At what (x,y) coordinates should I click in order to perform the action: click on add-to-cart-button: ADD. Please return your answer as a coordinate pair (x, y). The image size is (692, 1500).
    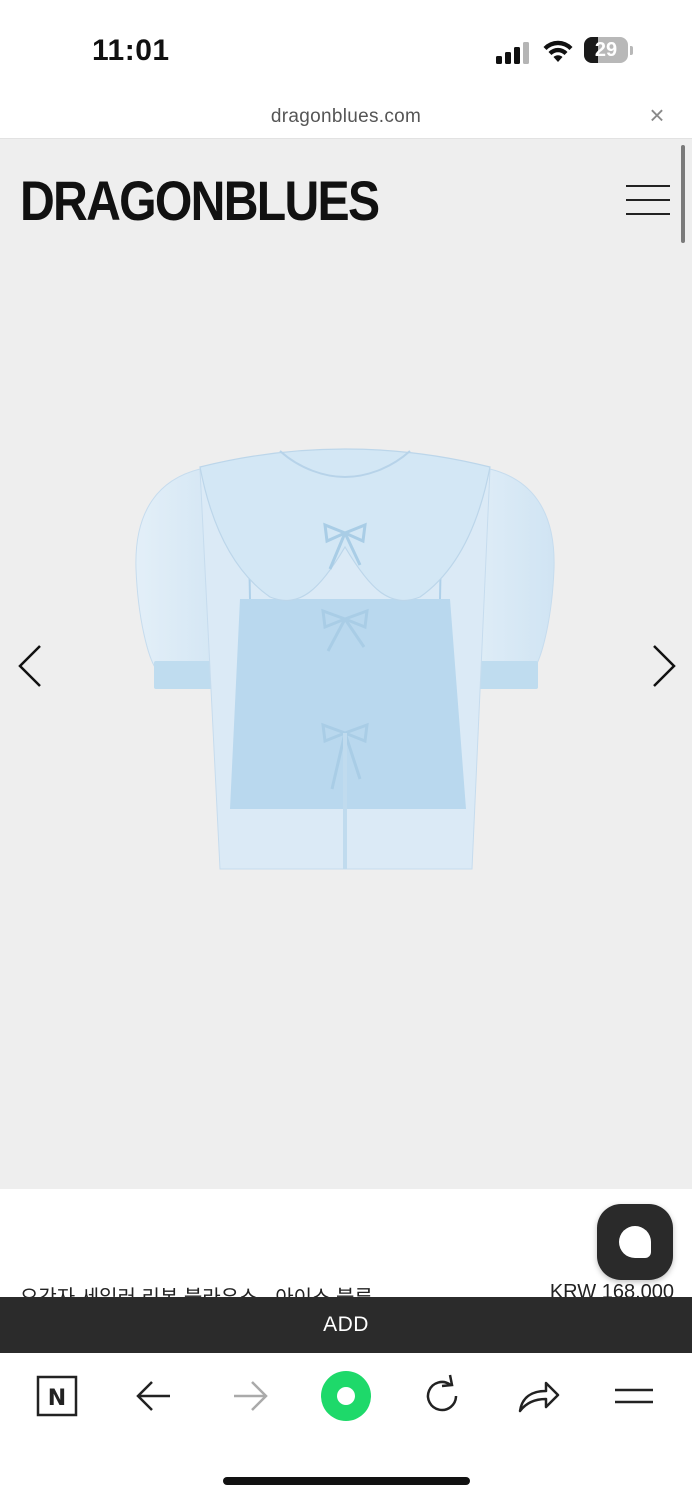
    Looking at the image, I should click on (346, 1325).